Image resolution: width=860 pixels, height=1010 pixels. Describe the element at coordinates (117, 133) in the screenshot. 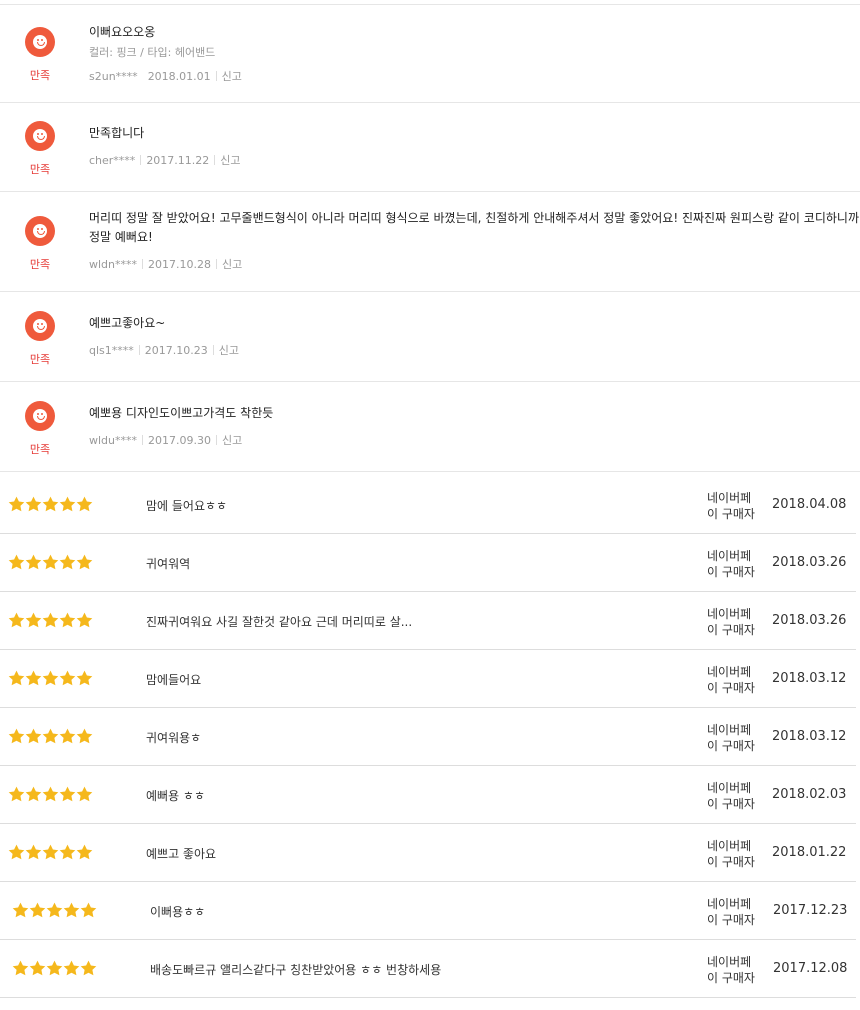

I see `review-text: 만족합니다` at that location.